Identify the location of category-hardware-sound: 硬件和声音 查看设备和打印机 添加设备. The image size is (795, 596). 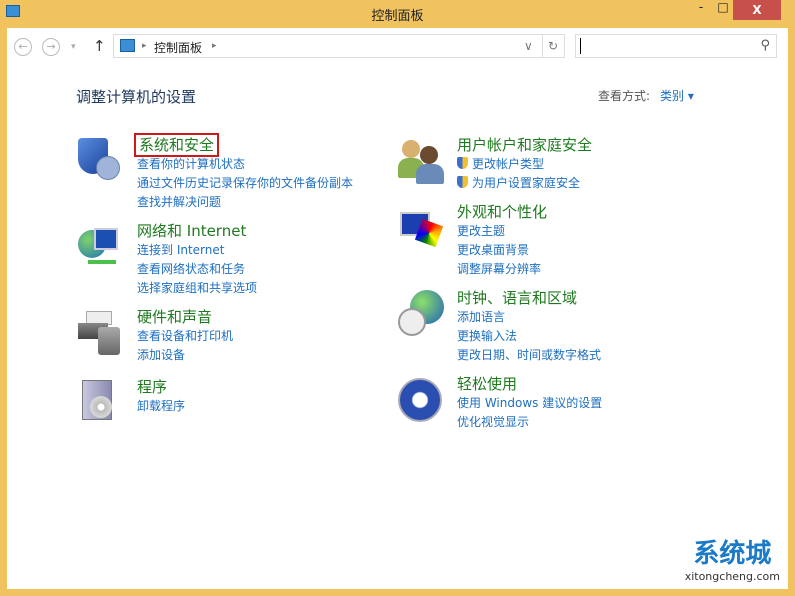
(185, 336).